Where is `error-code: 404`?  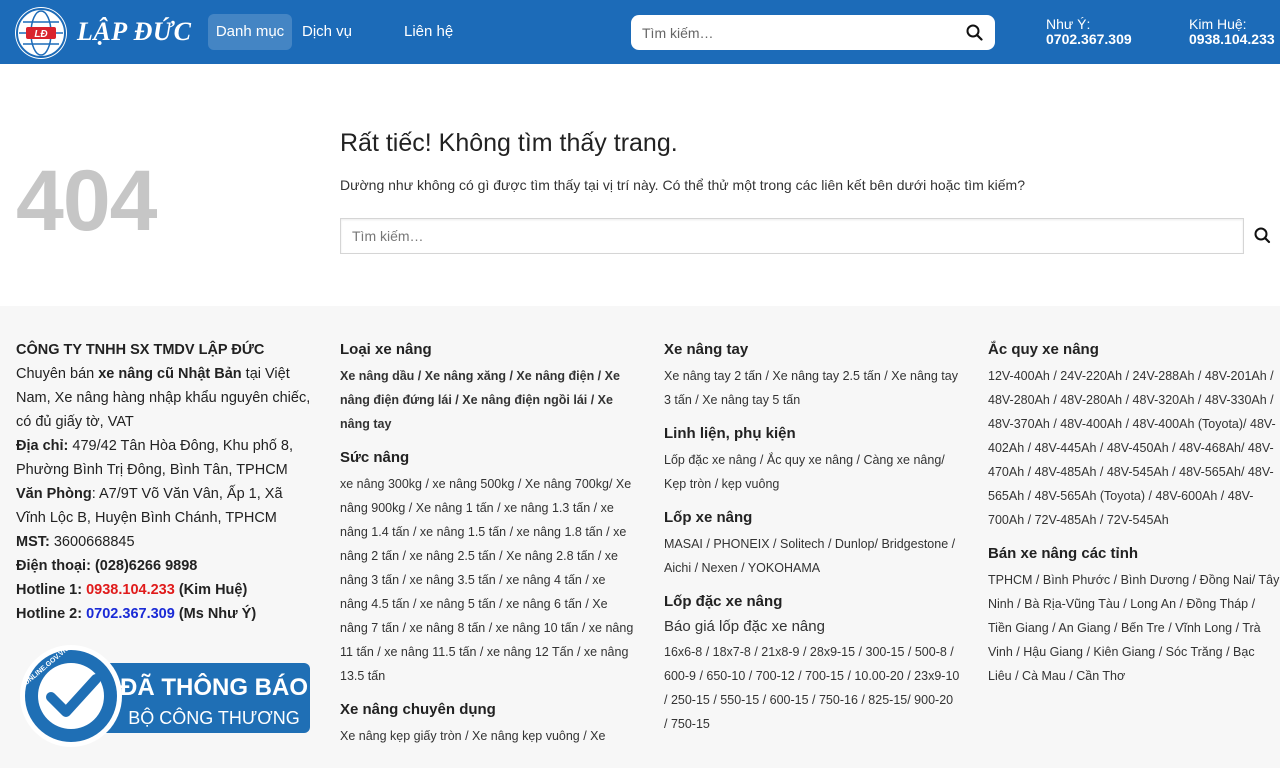 error-code: 404 is located at coordinates (86, 201).